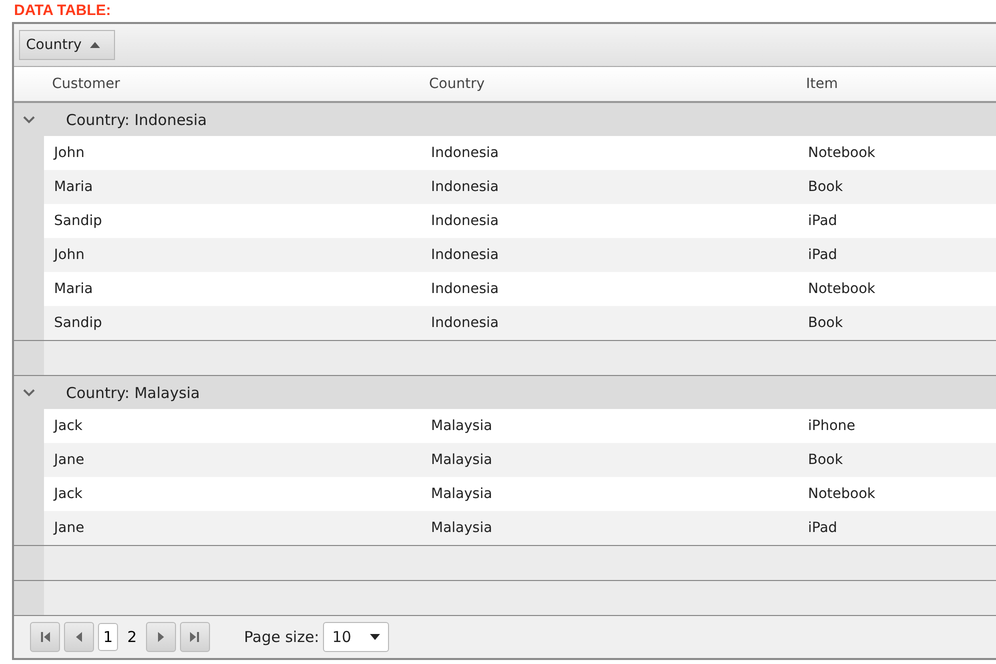 Image resolution: width=996 pixels, height=664 pixels. What do you see at coordinates (62, 11) in the screenshot?
I see `page-title: DATA TABLE:` at bounding box center [62, 11].